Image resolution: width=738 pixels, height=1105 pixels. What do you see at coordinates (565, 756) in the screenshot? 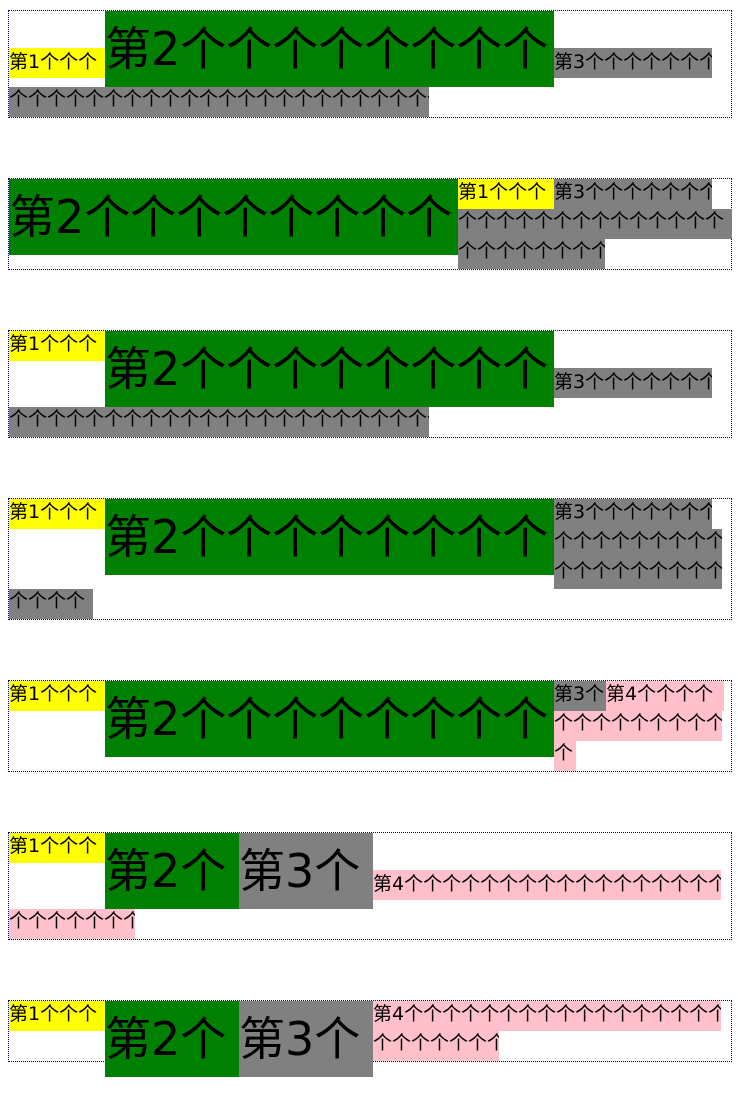
I see `segment-4-continued: 个` at bounding box center [565, 756].